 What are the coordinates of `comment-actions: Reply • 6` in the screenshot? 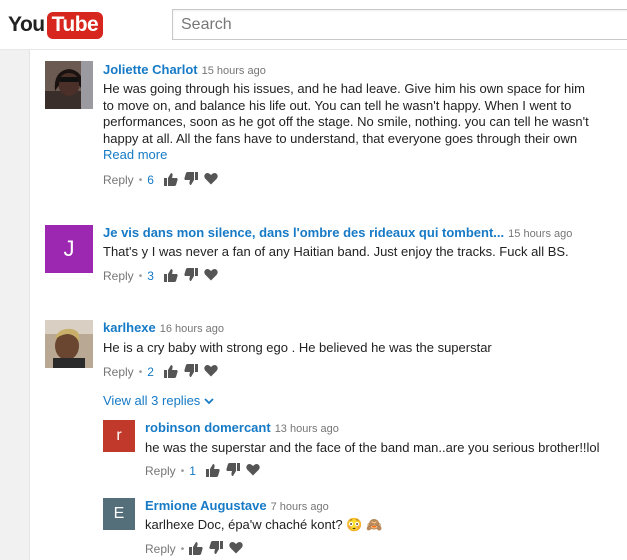 It's located at (163, 180).